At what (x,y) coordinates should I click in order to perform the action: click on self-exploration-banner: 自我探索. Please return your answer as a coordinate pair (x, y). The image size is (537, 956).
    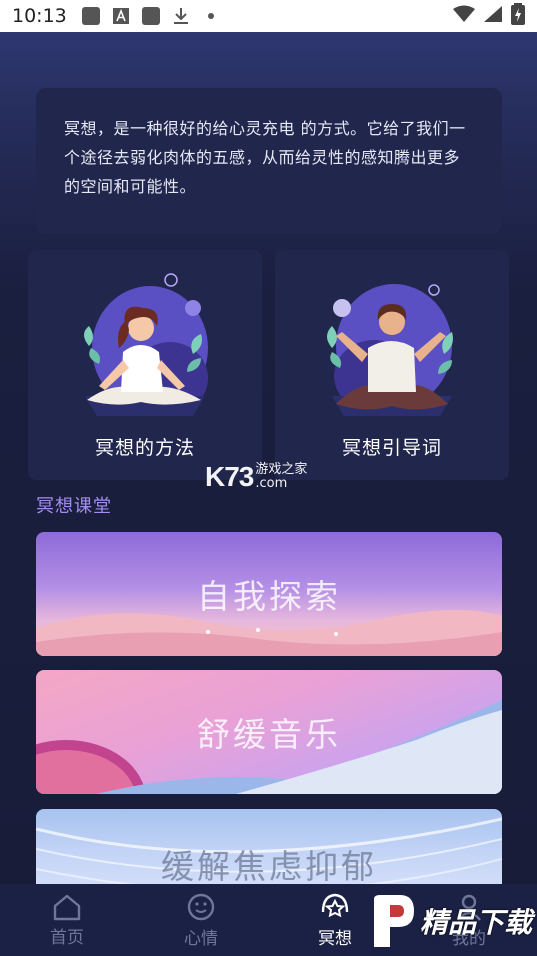
    Looking at the image, I should click on (269, 594).